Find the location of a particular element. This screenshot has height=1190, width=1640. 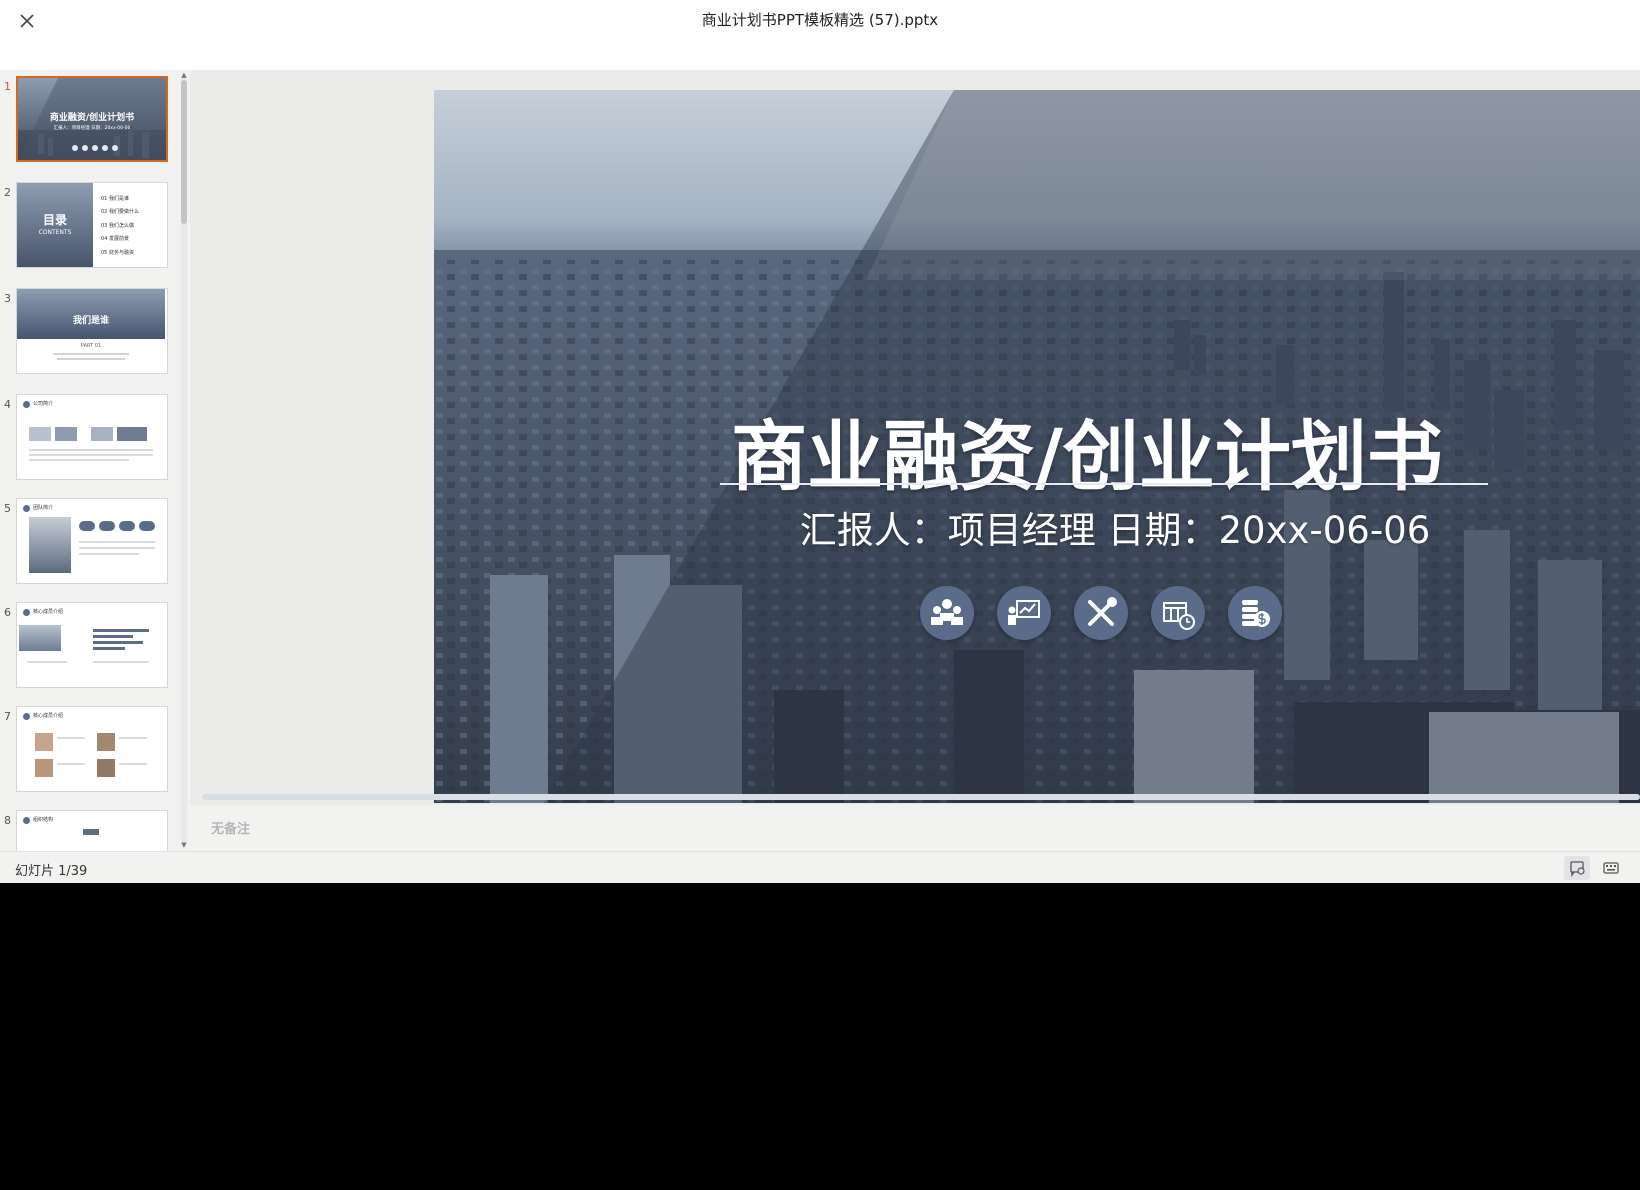

thumbnail-slide-3: 3 我们是谁 PART 01 is located at coordinates (89, 334).